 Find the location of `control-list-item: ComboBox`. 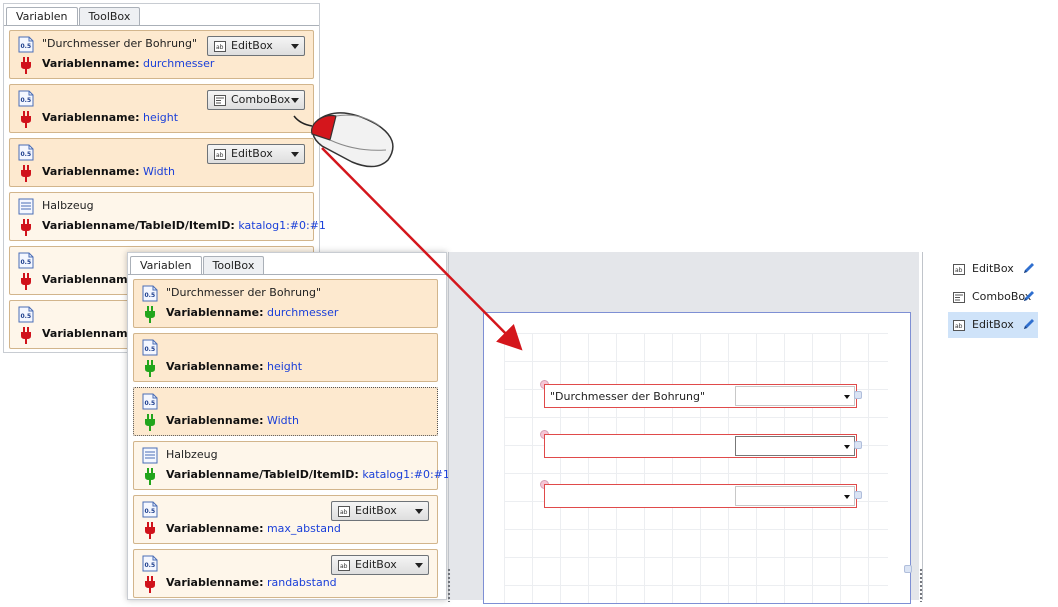

control-list-item: ComboBox is located at coordinates (993, 297).